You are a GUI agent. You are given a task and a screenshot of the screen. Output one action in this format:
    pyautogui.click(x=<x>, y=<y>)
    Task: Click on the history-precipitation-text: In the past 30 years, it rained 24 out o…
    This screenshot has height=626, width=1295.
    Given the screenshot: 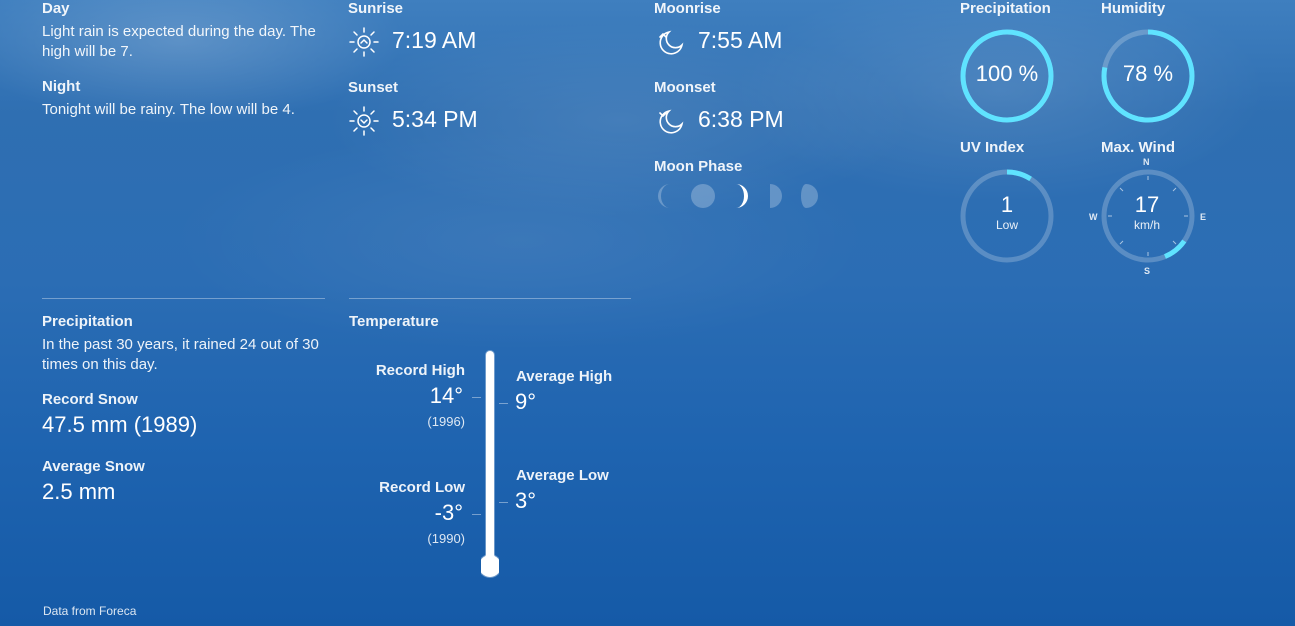 What is the action you would take?
    pyautogui.click(x=180, y=354)
    